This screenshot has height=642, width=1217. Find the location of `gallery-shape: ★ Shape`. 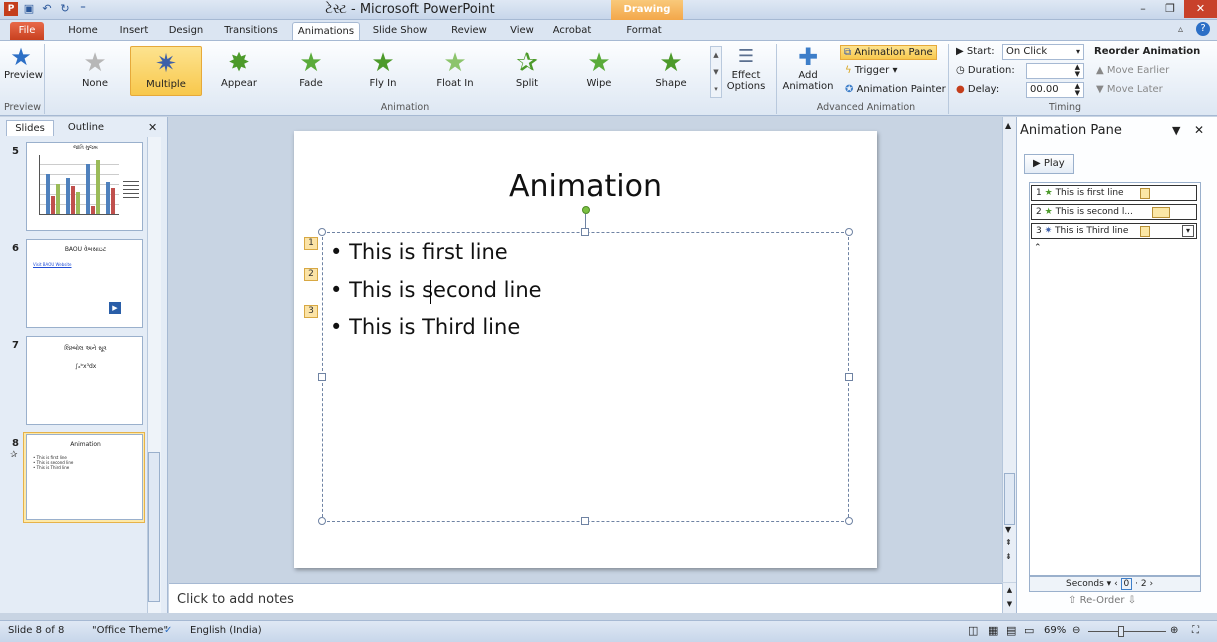

gallery-shape: ★ Shape is located at coordinates (671, 71).